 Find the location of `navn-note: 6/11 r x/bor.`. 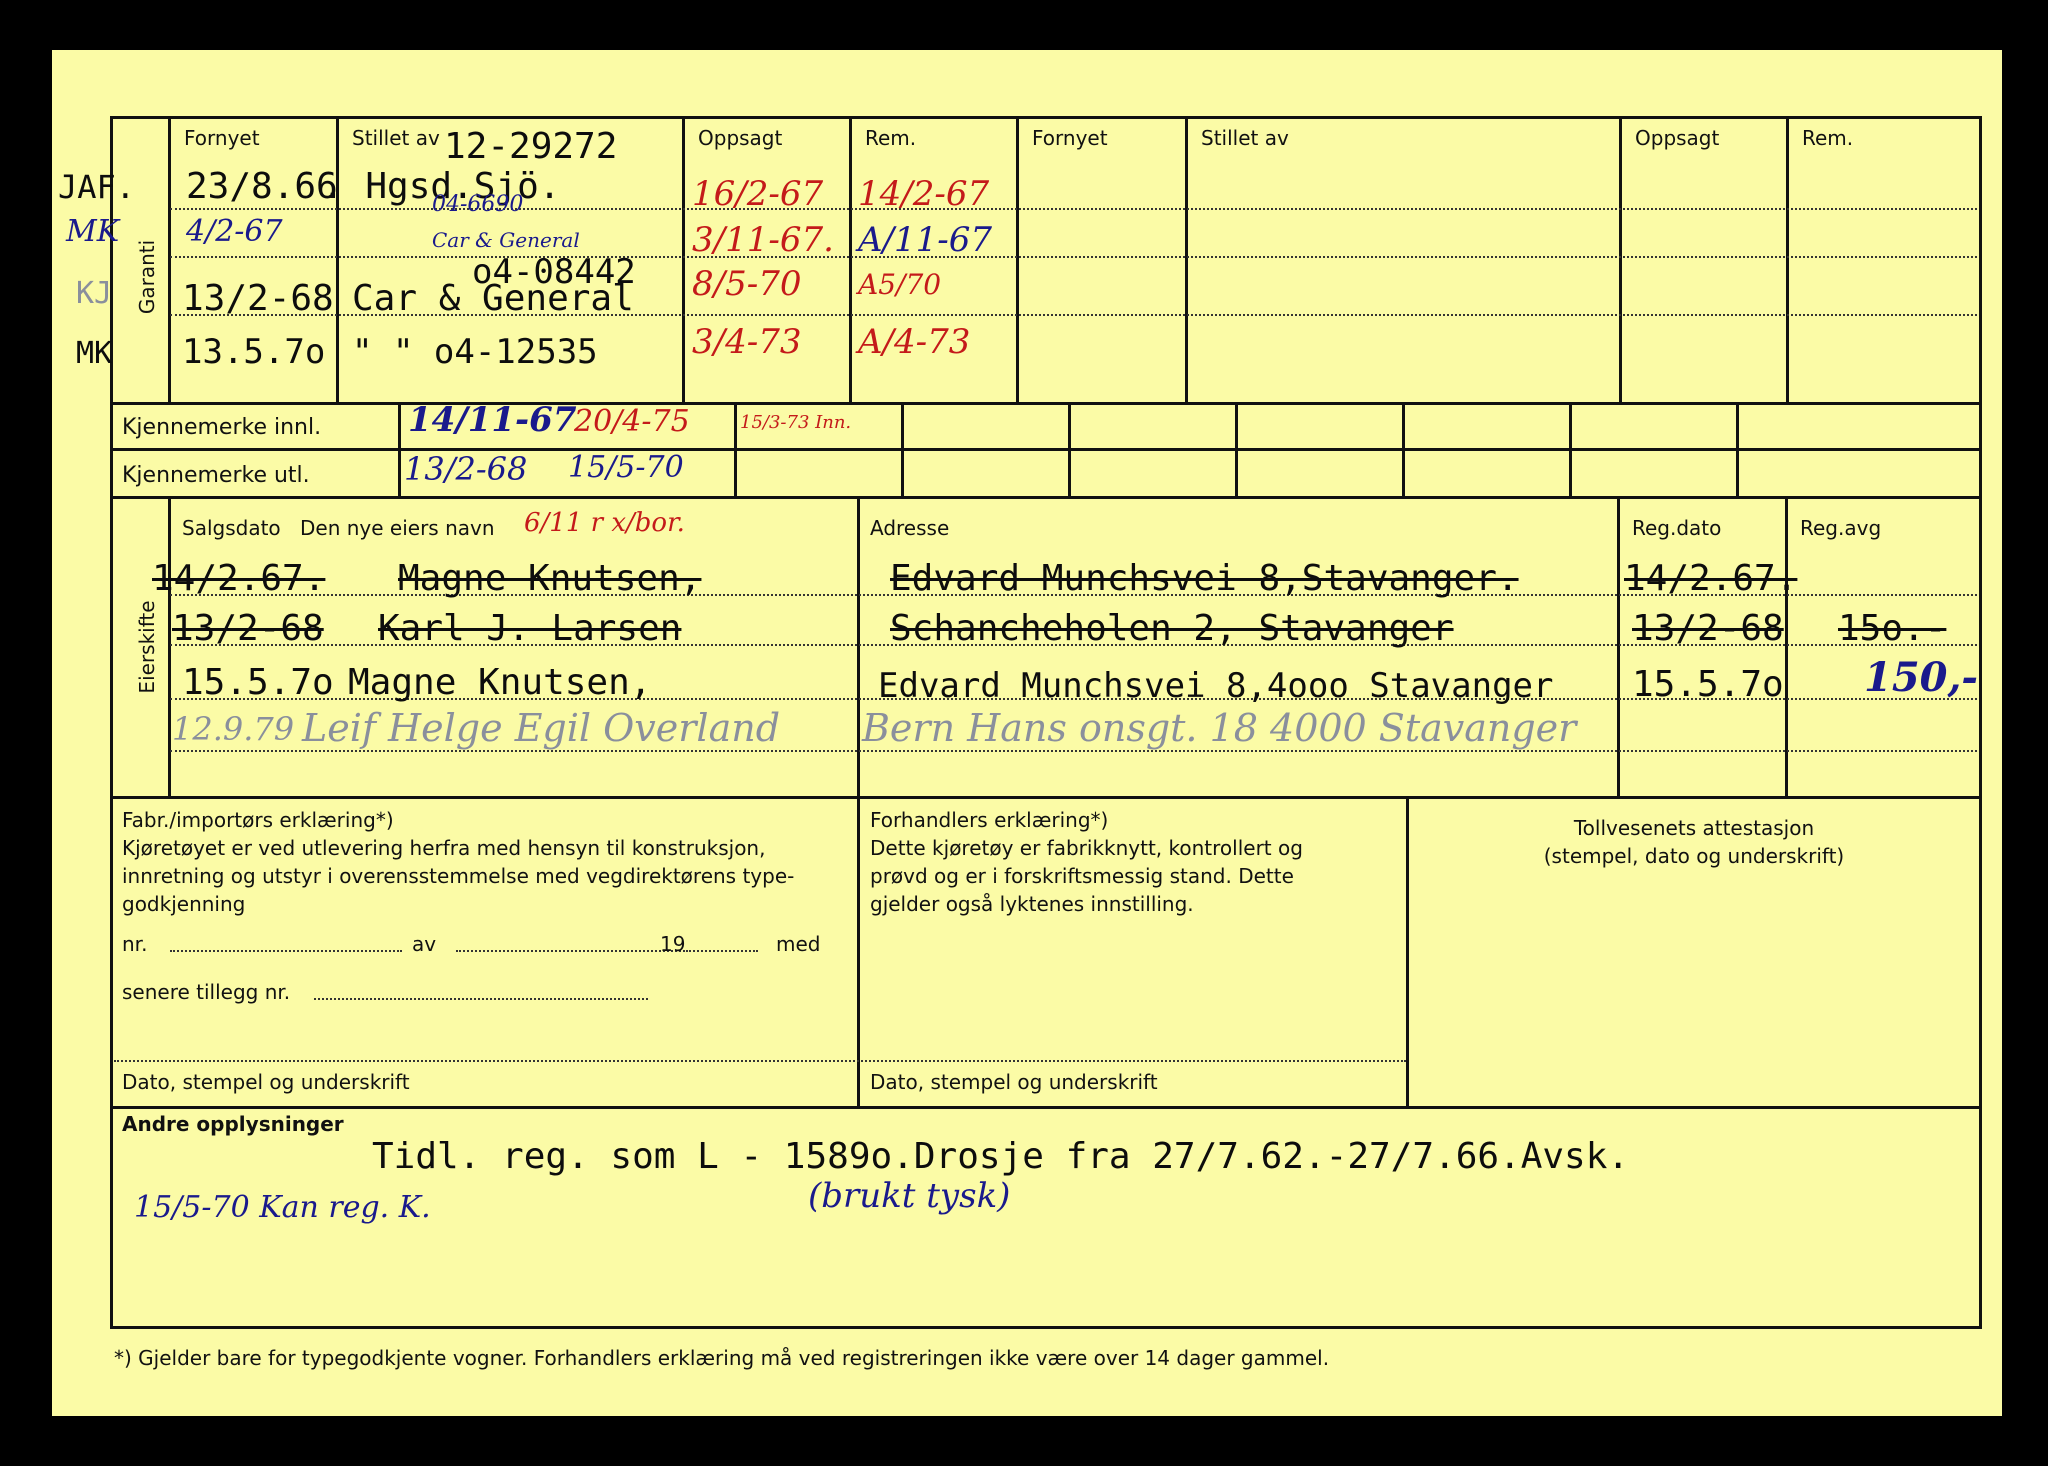

navn-note: 6/11 r x/bor. is located at coordinates (604, 523).